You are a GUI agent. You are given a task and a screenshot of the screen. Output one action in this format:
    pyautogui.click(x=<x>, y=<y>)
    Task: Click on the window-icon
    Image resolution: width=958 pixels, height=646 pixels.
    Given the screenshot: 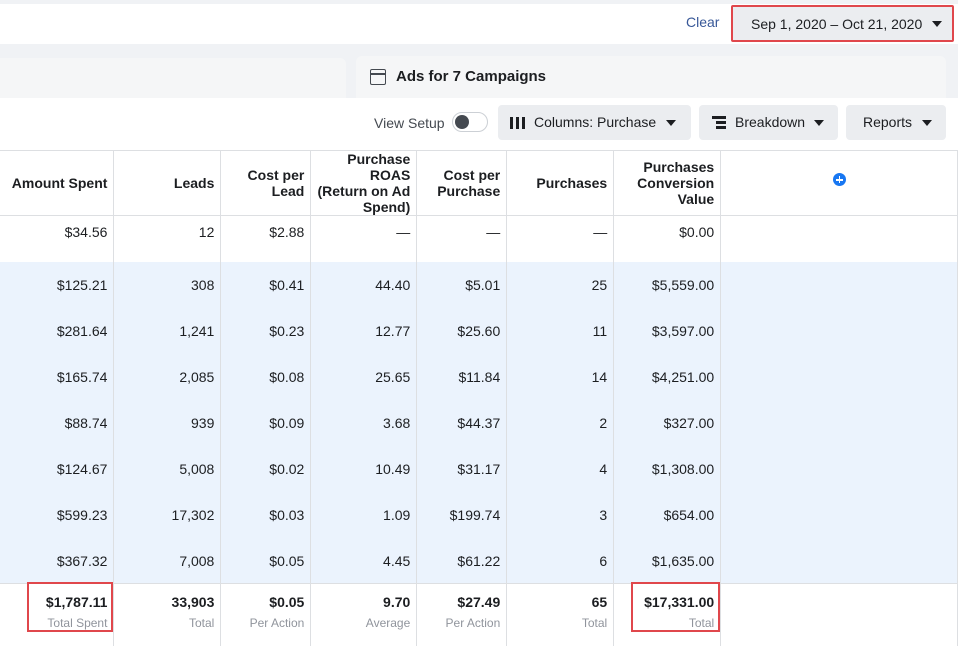 What is the action you would take?
    pyautogui.click(x=378, y=77)
    